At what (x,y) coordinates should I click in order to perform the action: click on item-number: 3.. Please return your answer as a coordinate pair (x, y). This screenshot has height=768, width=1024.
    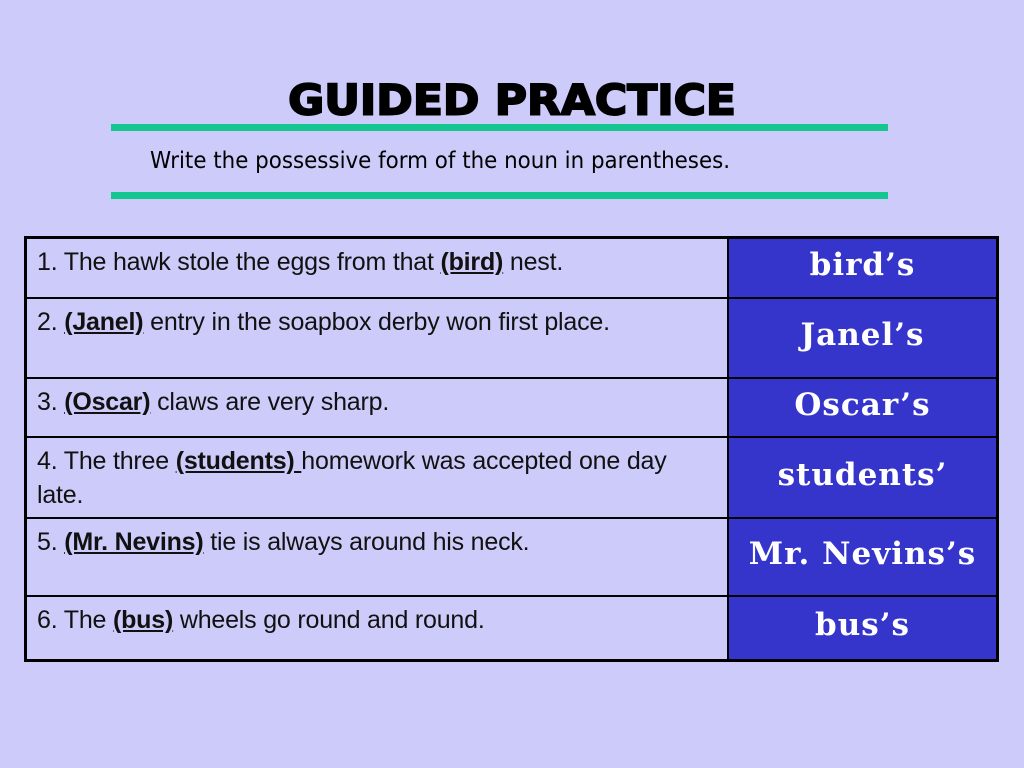
    Looking at the image, I should click on (47, 402).